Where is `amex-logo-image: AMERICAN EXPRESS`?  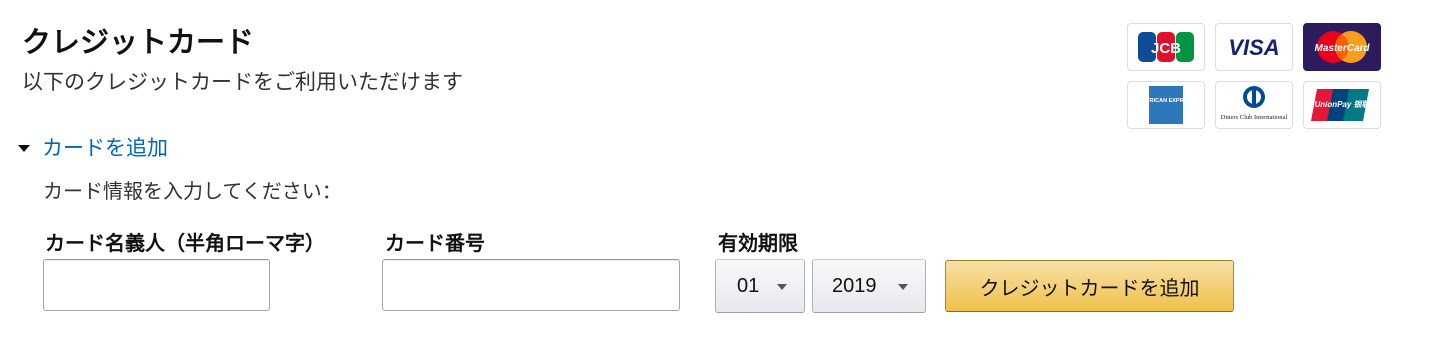 amex-logo-image: AMERICAN EXPRESS is located at coordinates (1166, 105).